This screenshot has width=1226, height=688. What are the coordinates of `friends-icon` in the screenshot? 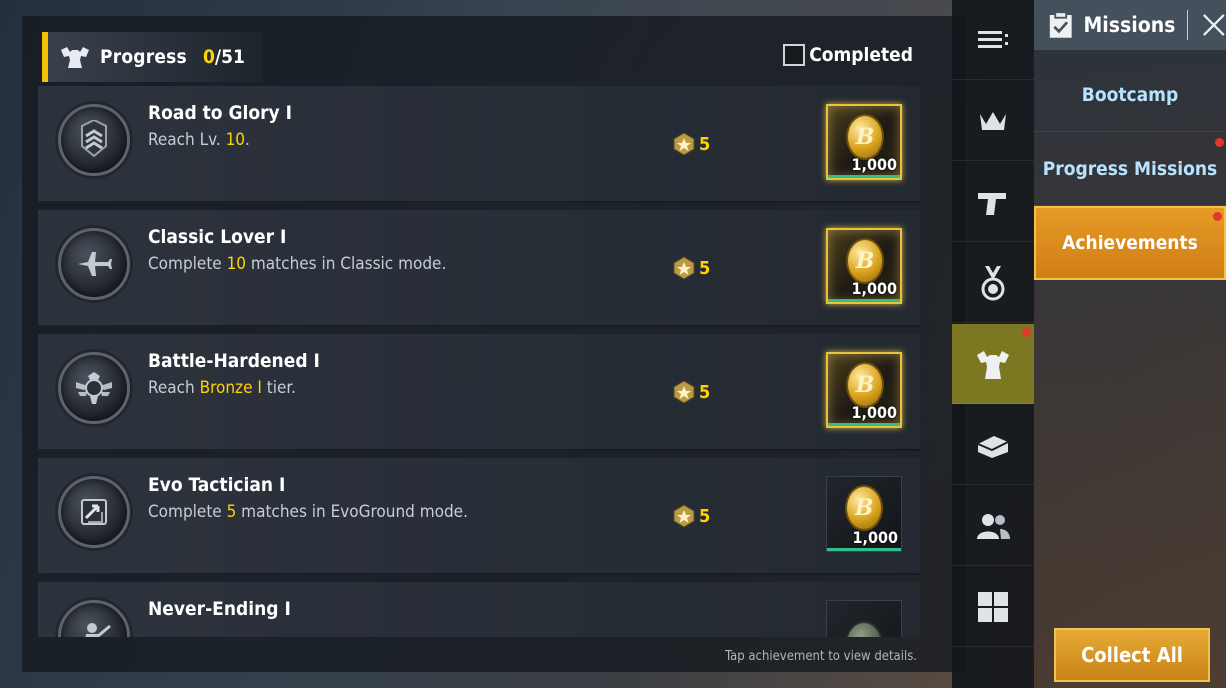 It's located at (993, 526).